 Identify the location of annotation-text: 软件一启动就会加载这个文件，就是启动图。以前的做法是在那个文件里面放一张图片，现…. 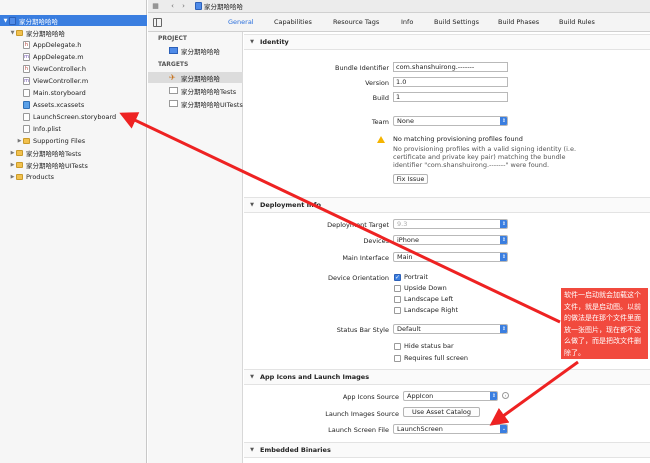
(602, 324).